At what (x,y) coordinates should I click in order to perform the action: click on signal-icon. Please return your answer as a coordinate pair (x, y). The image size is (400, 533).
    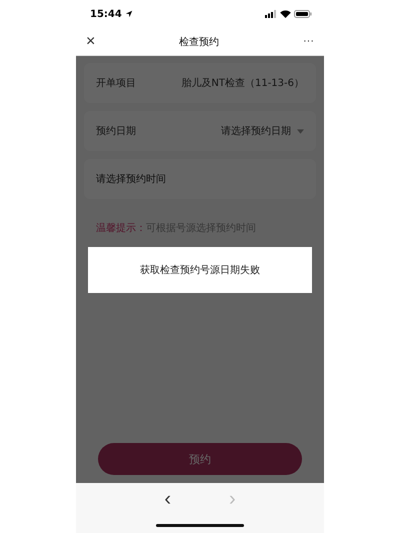
    Looking at the image, I should click on (271, 14).